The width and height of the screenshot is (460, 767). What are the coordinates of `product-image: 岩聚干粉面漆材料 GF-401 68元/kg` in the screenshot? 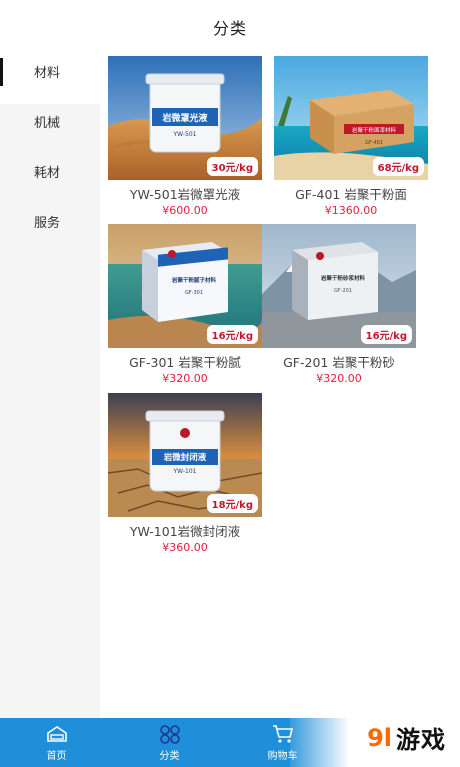 It's located at (351, 118).